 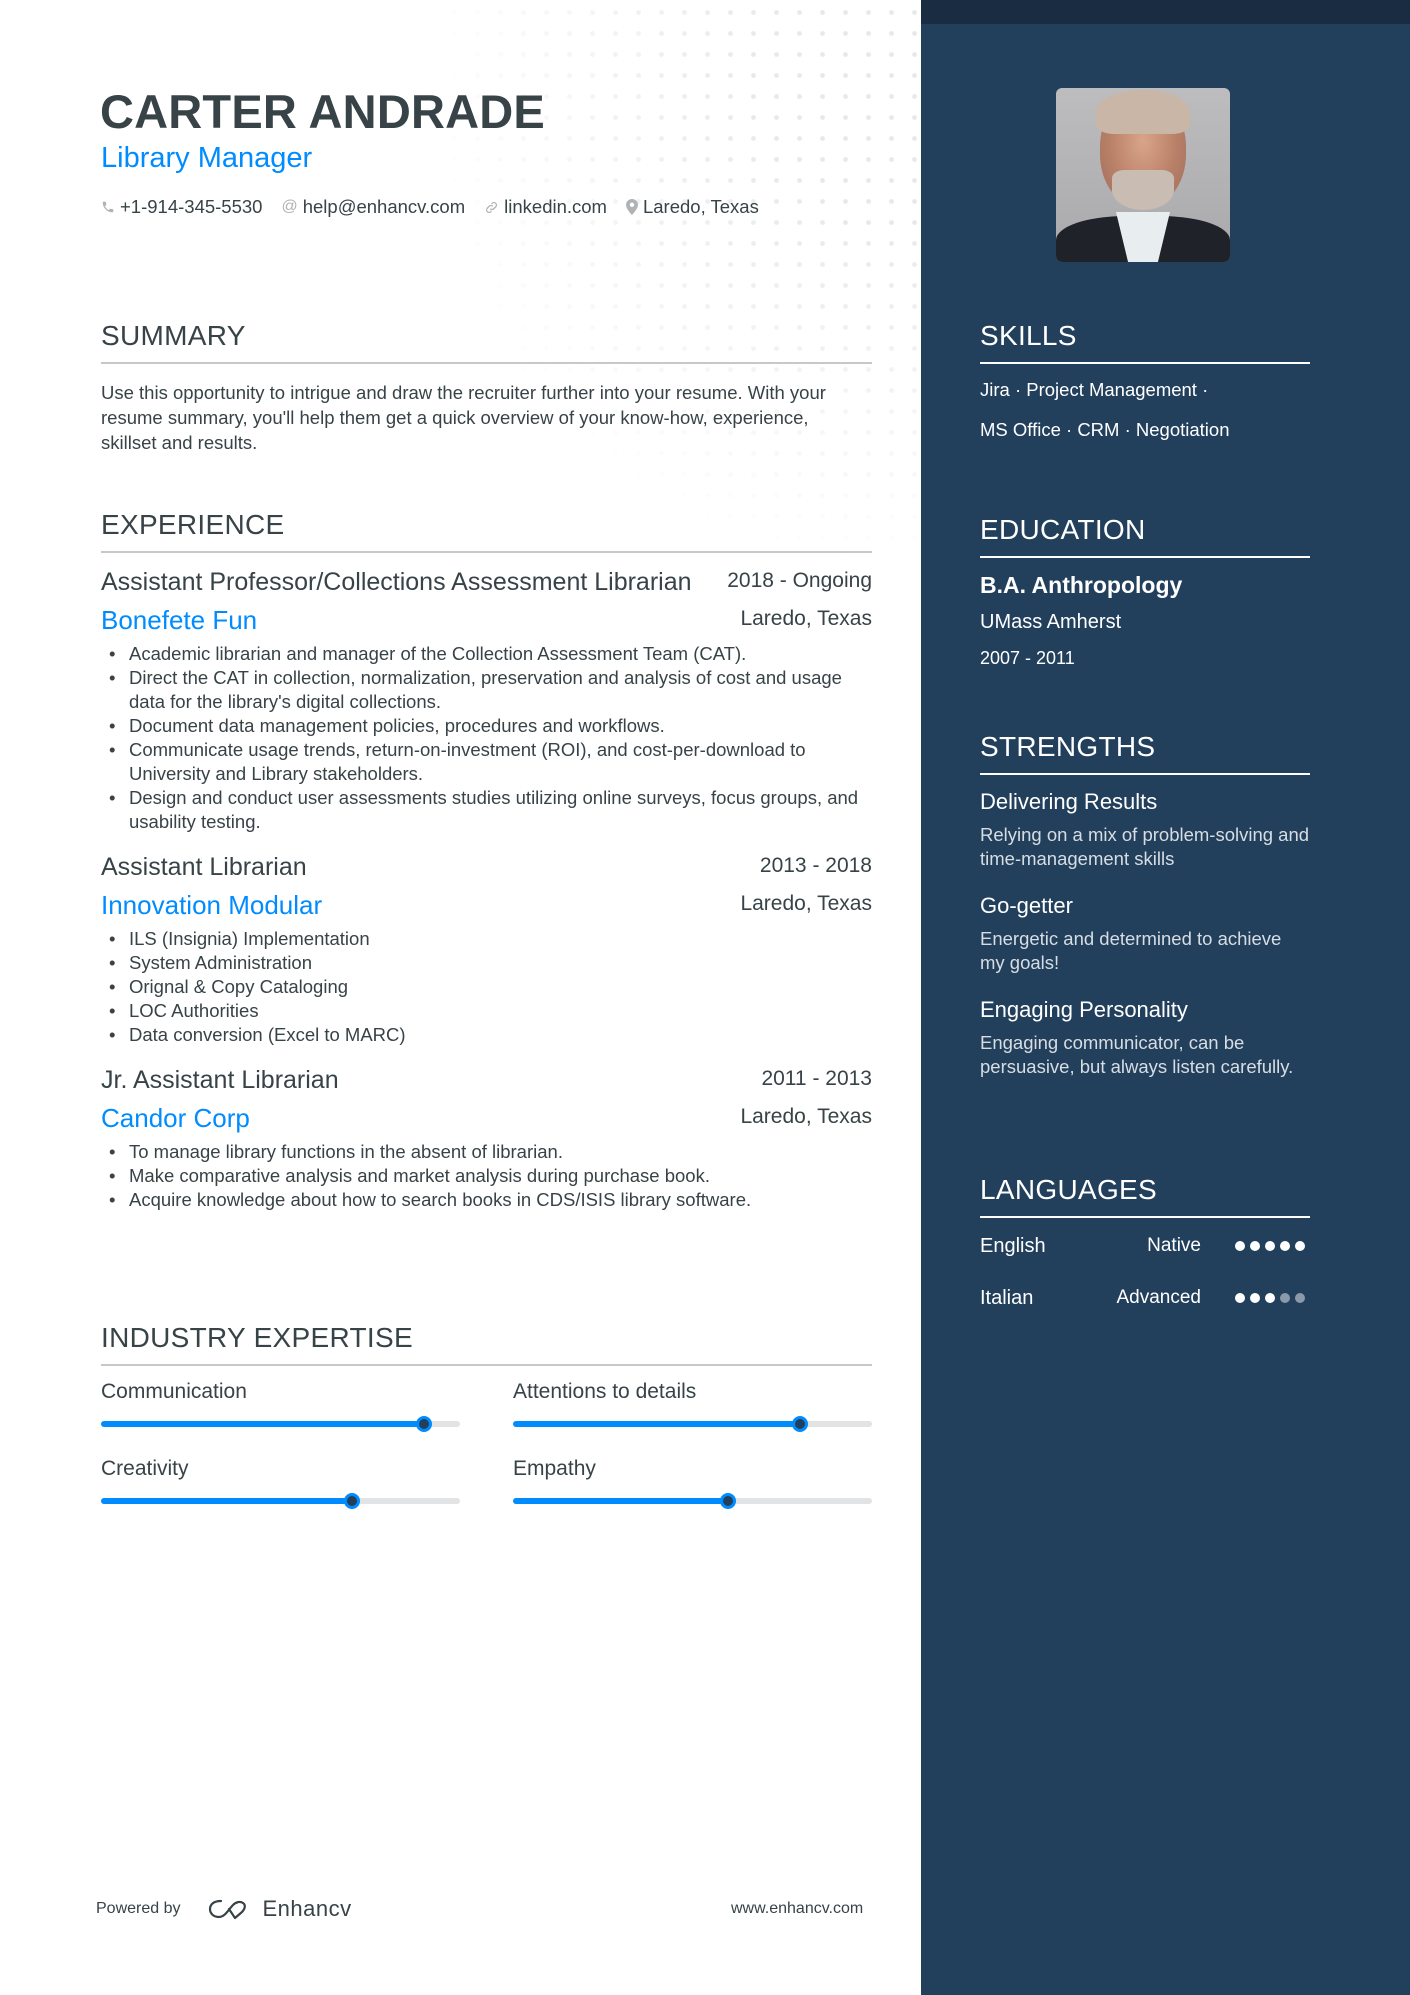 What do you see at coordinates (797, 1909) in the screenshot?
I see `footer-website-link: www.enhancv.com` at bounding box center [797, 1909].